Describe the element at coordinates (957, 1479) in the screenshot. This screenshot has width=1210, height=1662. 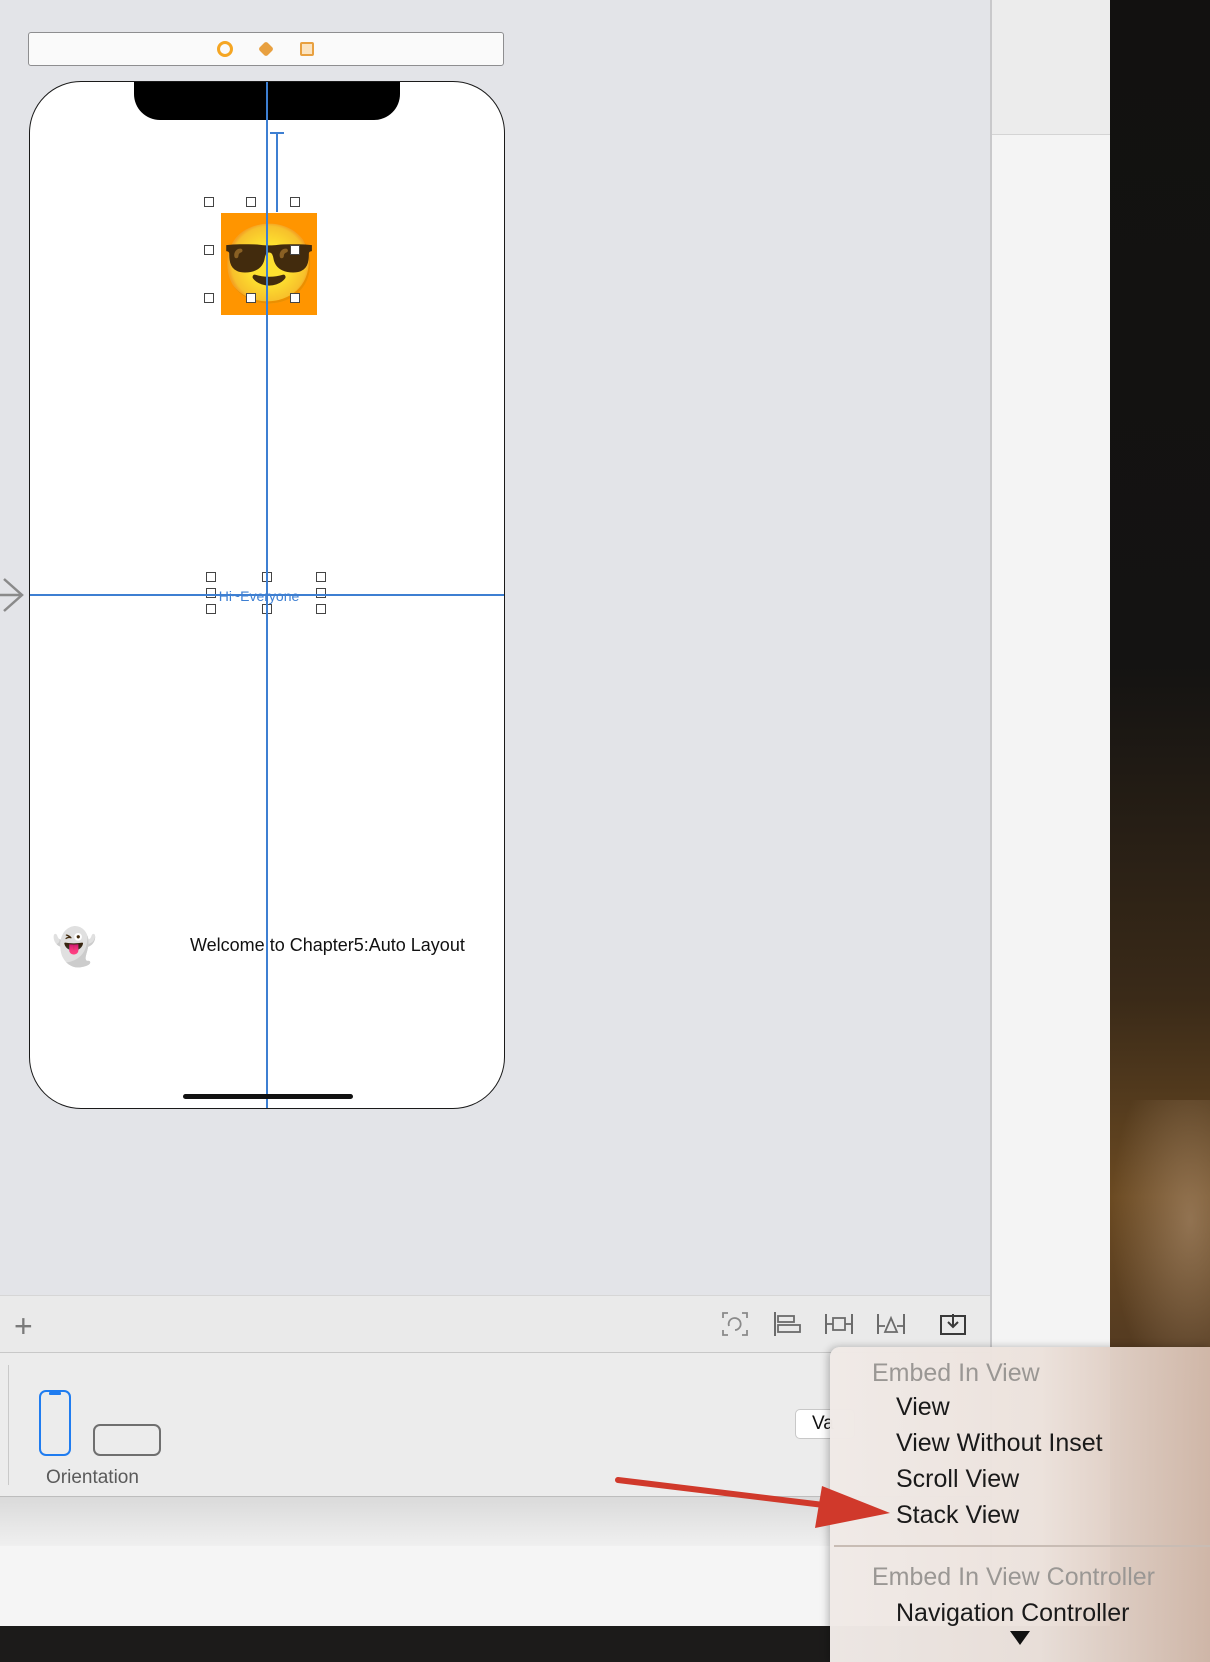
I see `menu-item-scroll-view: Scroll View` at that location.